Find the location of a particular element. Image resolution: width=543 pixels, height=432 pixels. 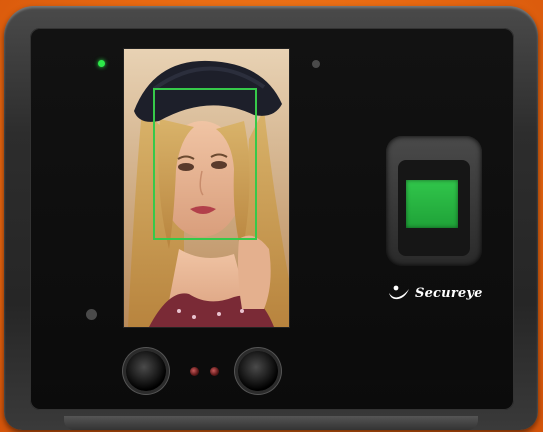

right-camera-icon is located at coordinates (258, 371).